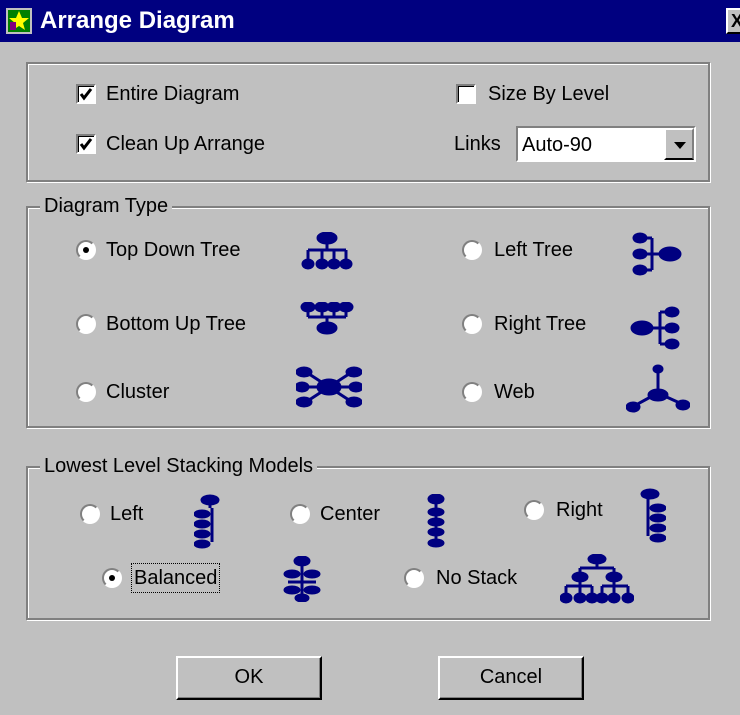 The image size is (740, 715). What do you see at coordinates (514, 392) in the screenshot?
I see `web-label: Web` at bounding box center [514, 392].